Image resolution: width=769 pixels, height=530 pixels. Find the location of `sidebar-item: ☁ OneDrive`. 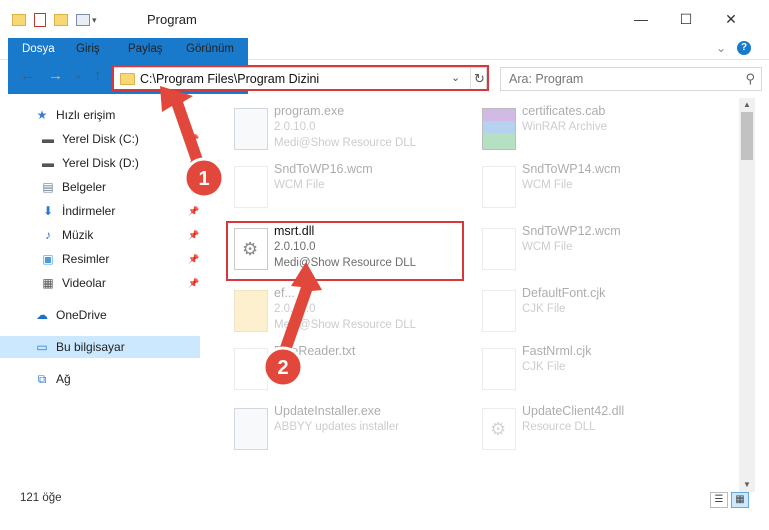

sidebar-item: ☁ OneDrive is located at coordinates (100, 315).